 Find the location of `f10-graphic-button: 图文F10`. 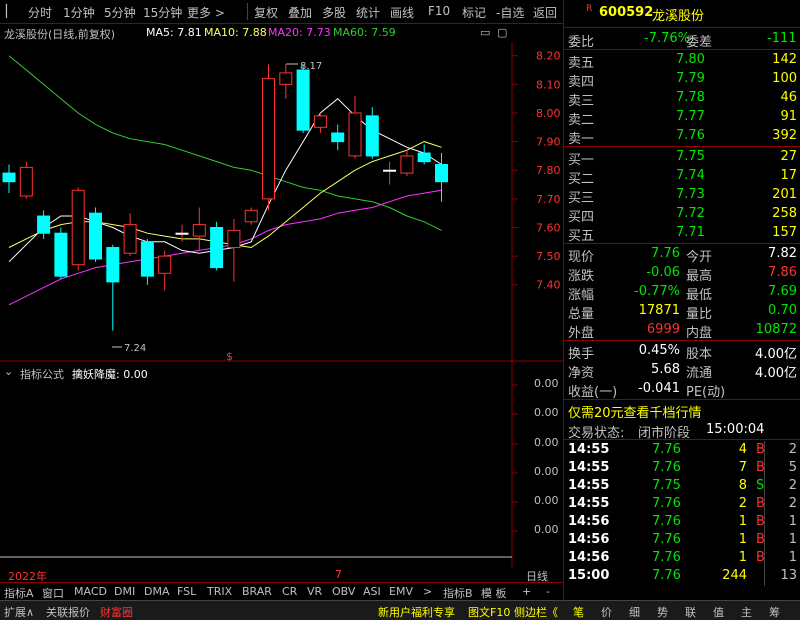

f10-graphic-button: 图文F10 is located at coordinates (489, 612).